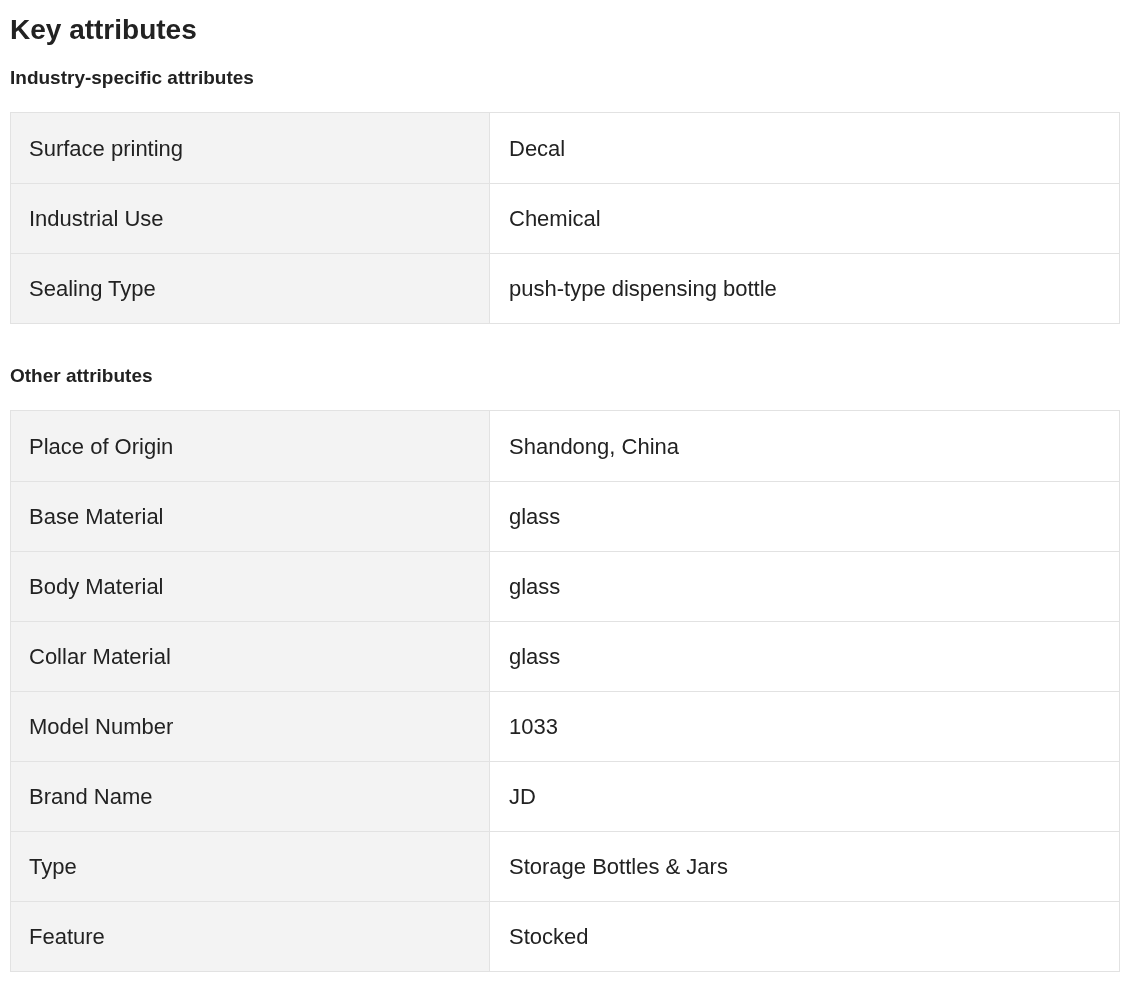 The image size is (1135, 996). What do you see at coordinates (555, 219) in the screenshot?
I see `attribute-value-cell-text: Chemical` at bounding box center [555, 219].